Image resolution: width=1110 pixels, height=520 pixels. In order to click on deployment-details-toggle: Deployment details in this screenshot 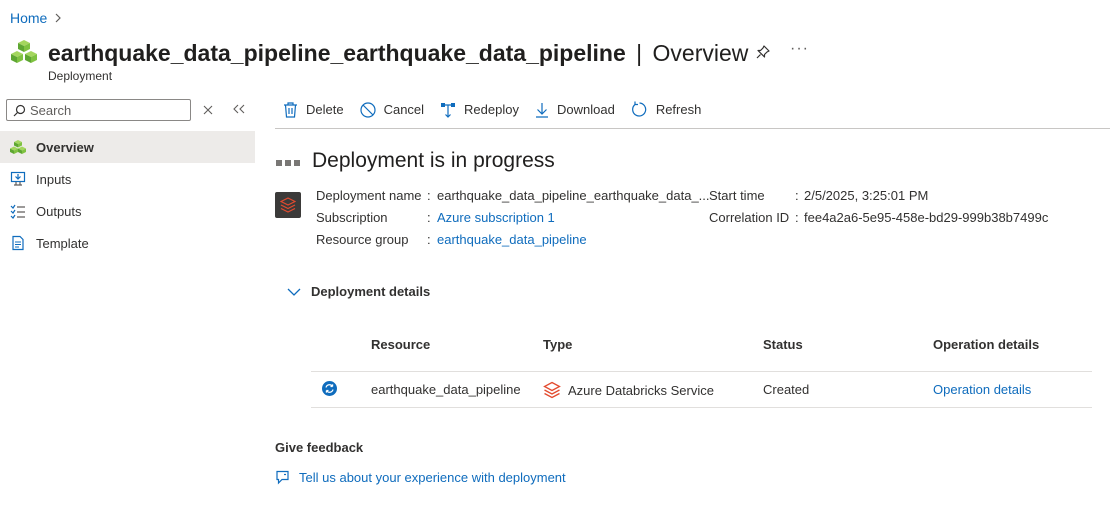, I will do `click(358, 291)`.